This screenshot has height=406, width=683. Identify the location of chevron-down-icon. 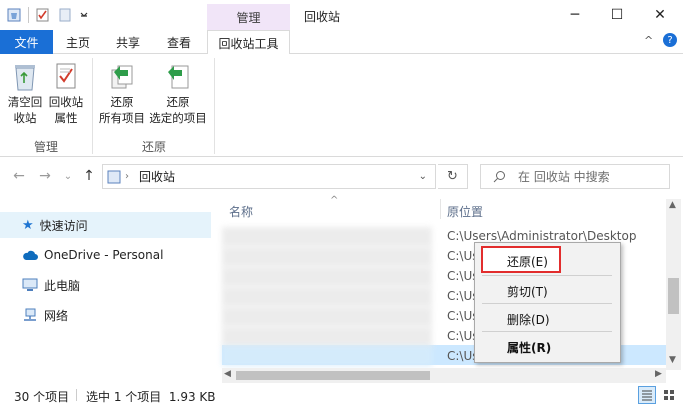
(84, 15).